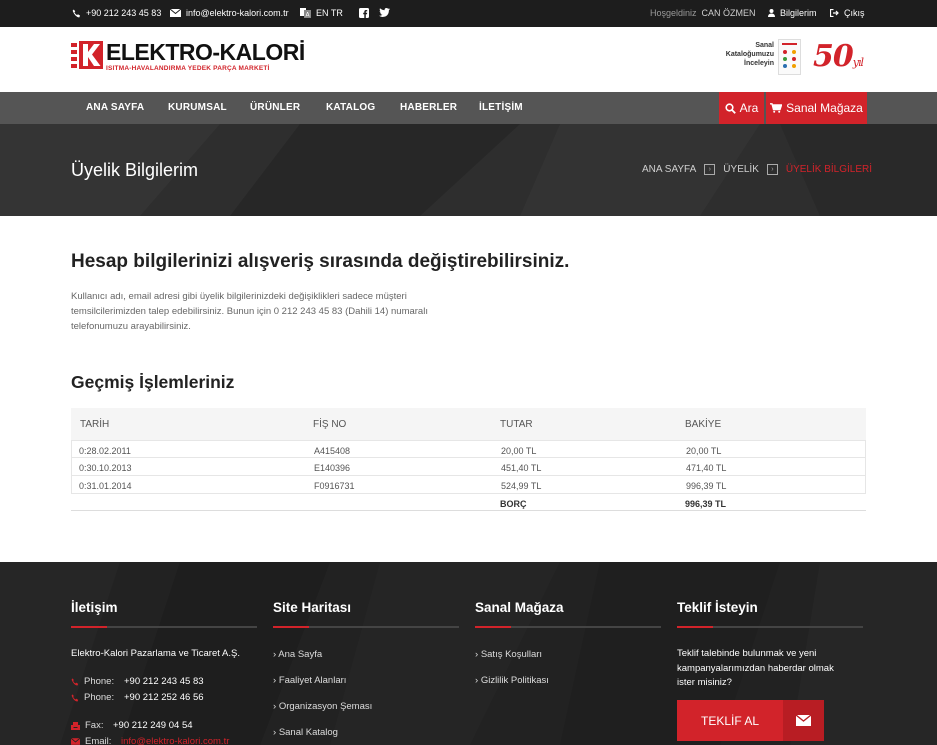  Describe the element at coordinates (834, 13) in the screenshot. I see `sign-out-icon` at that location.